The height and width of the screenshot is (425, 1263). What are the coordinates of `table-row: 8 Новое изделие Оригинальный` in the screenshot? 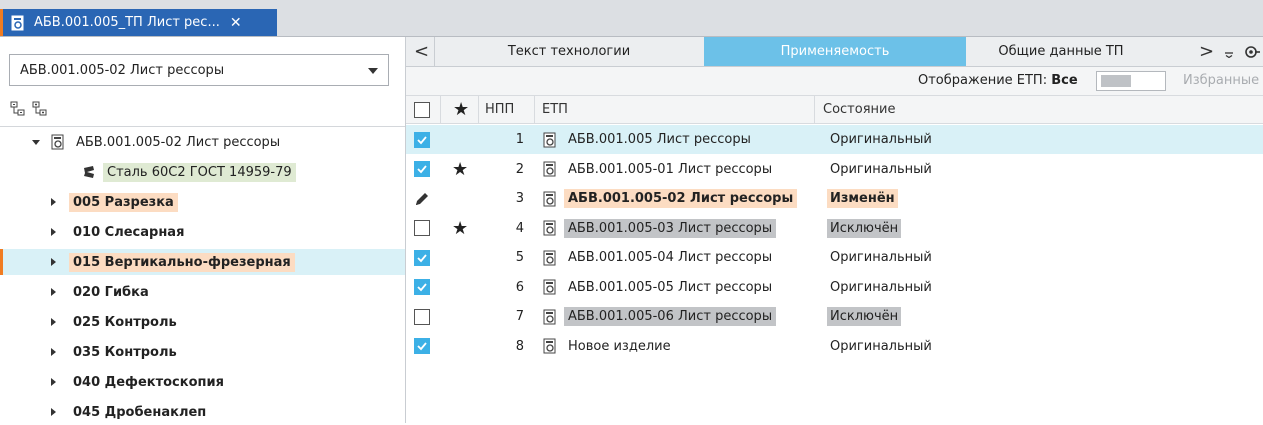 It's located at (834, 346).